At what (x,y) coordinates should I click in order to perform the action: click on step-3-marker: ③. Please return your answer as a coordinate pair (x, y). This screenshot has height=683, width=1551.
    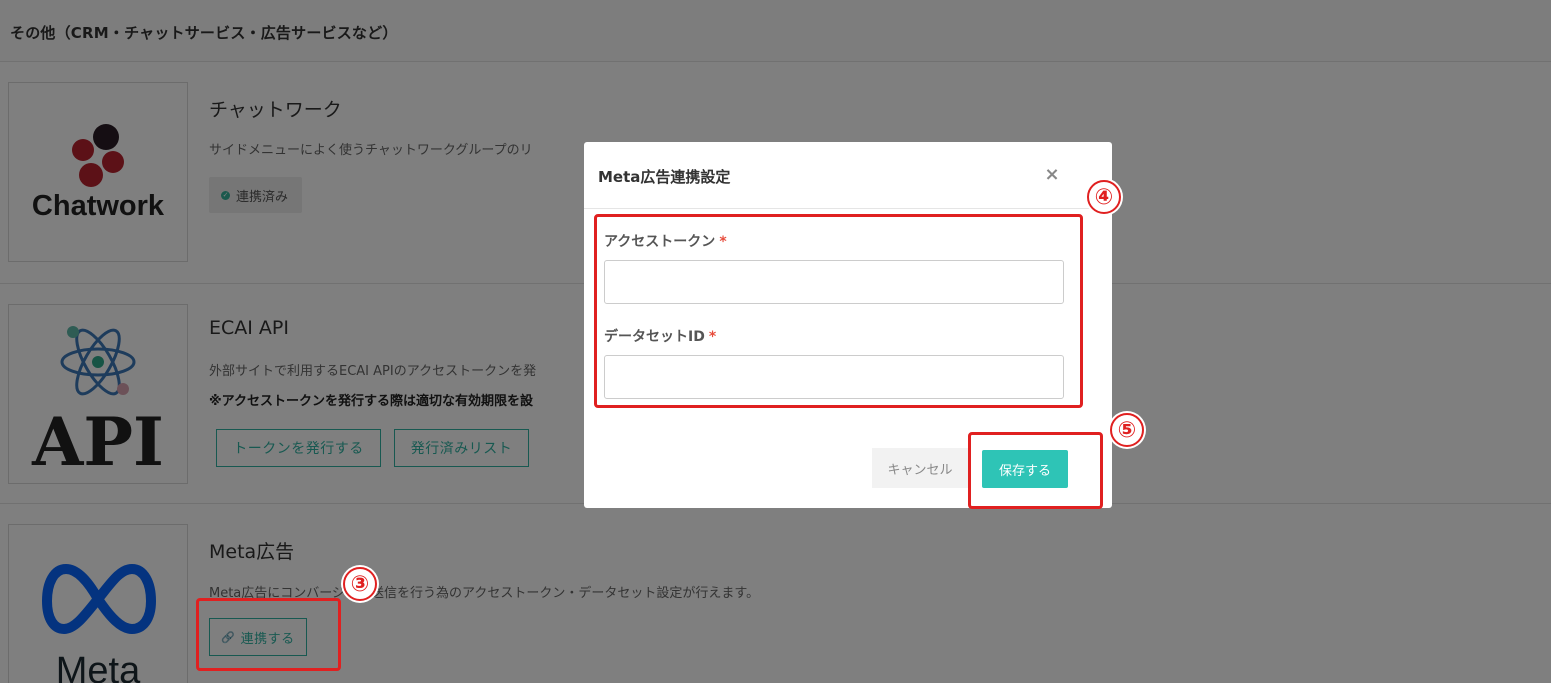
    Looking at the image, I should click on (360, 584).